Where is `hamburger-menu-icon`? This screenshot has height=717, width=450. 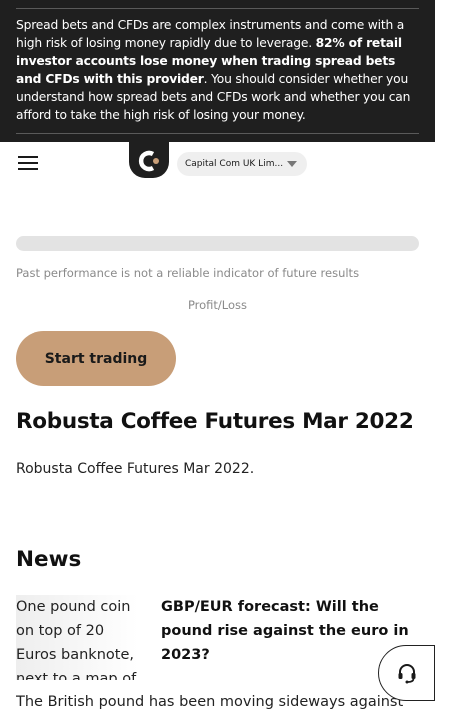
hamburger-menu-icon is located at coordinates (28, 163).